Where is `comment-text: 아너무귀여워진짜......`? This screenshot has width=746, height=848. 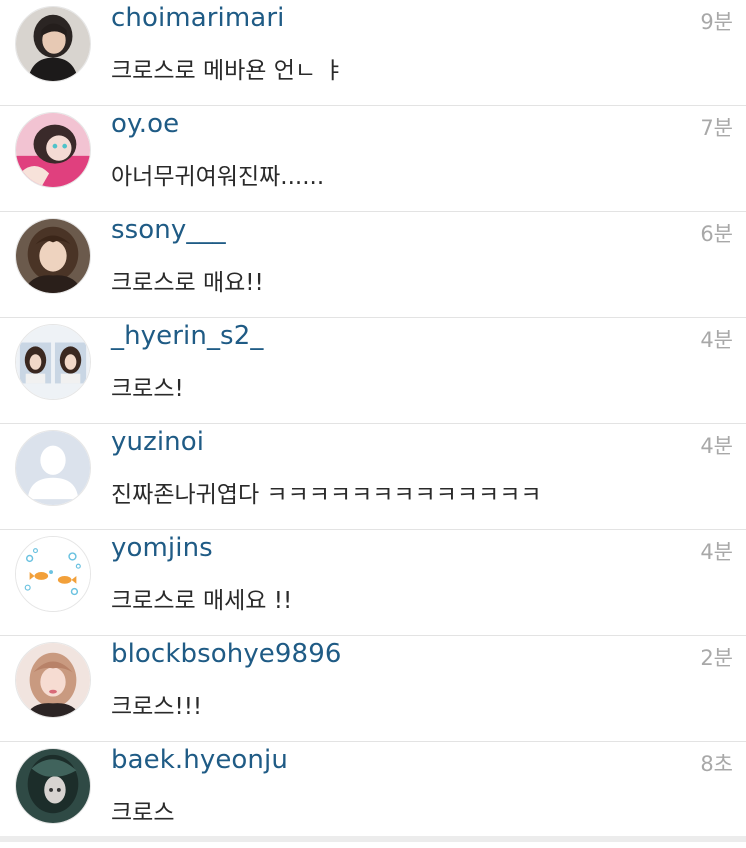
comment-text: 아너무귀여워진짜...... is located at coordinates (218, 177).